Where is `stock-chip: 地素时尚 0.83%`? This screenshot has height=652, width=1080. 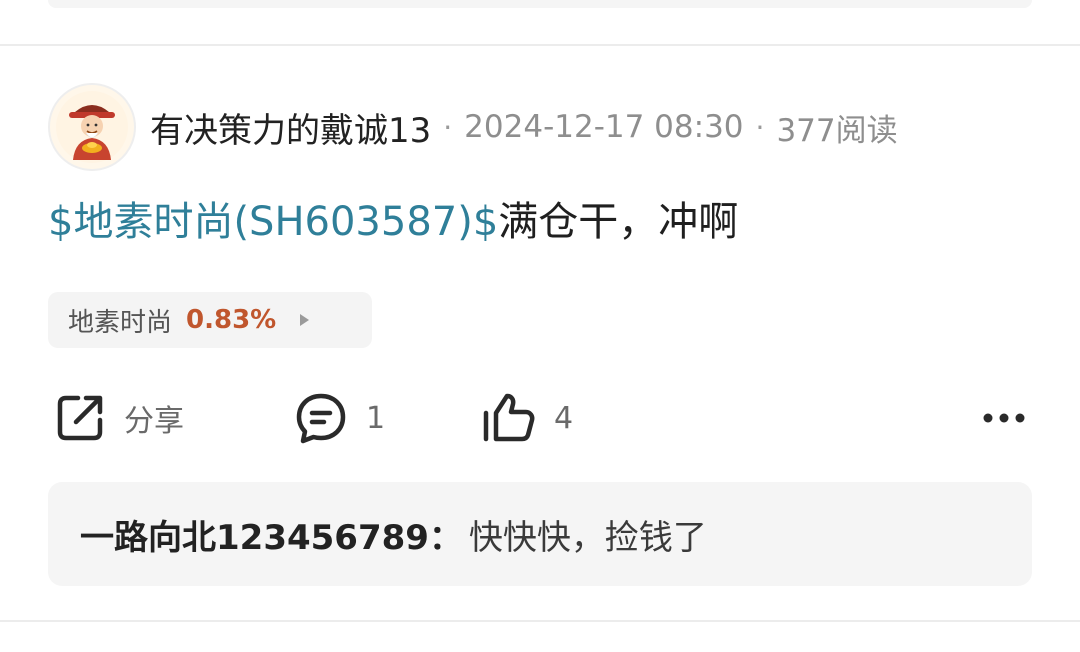
stock-chip: 地素时尚 0.83% is located at coordinates (210, 320).